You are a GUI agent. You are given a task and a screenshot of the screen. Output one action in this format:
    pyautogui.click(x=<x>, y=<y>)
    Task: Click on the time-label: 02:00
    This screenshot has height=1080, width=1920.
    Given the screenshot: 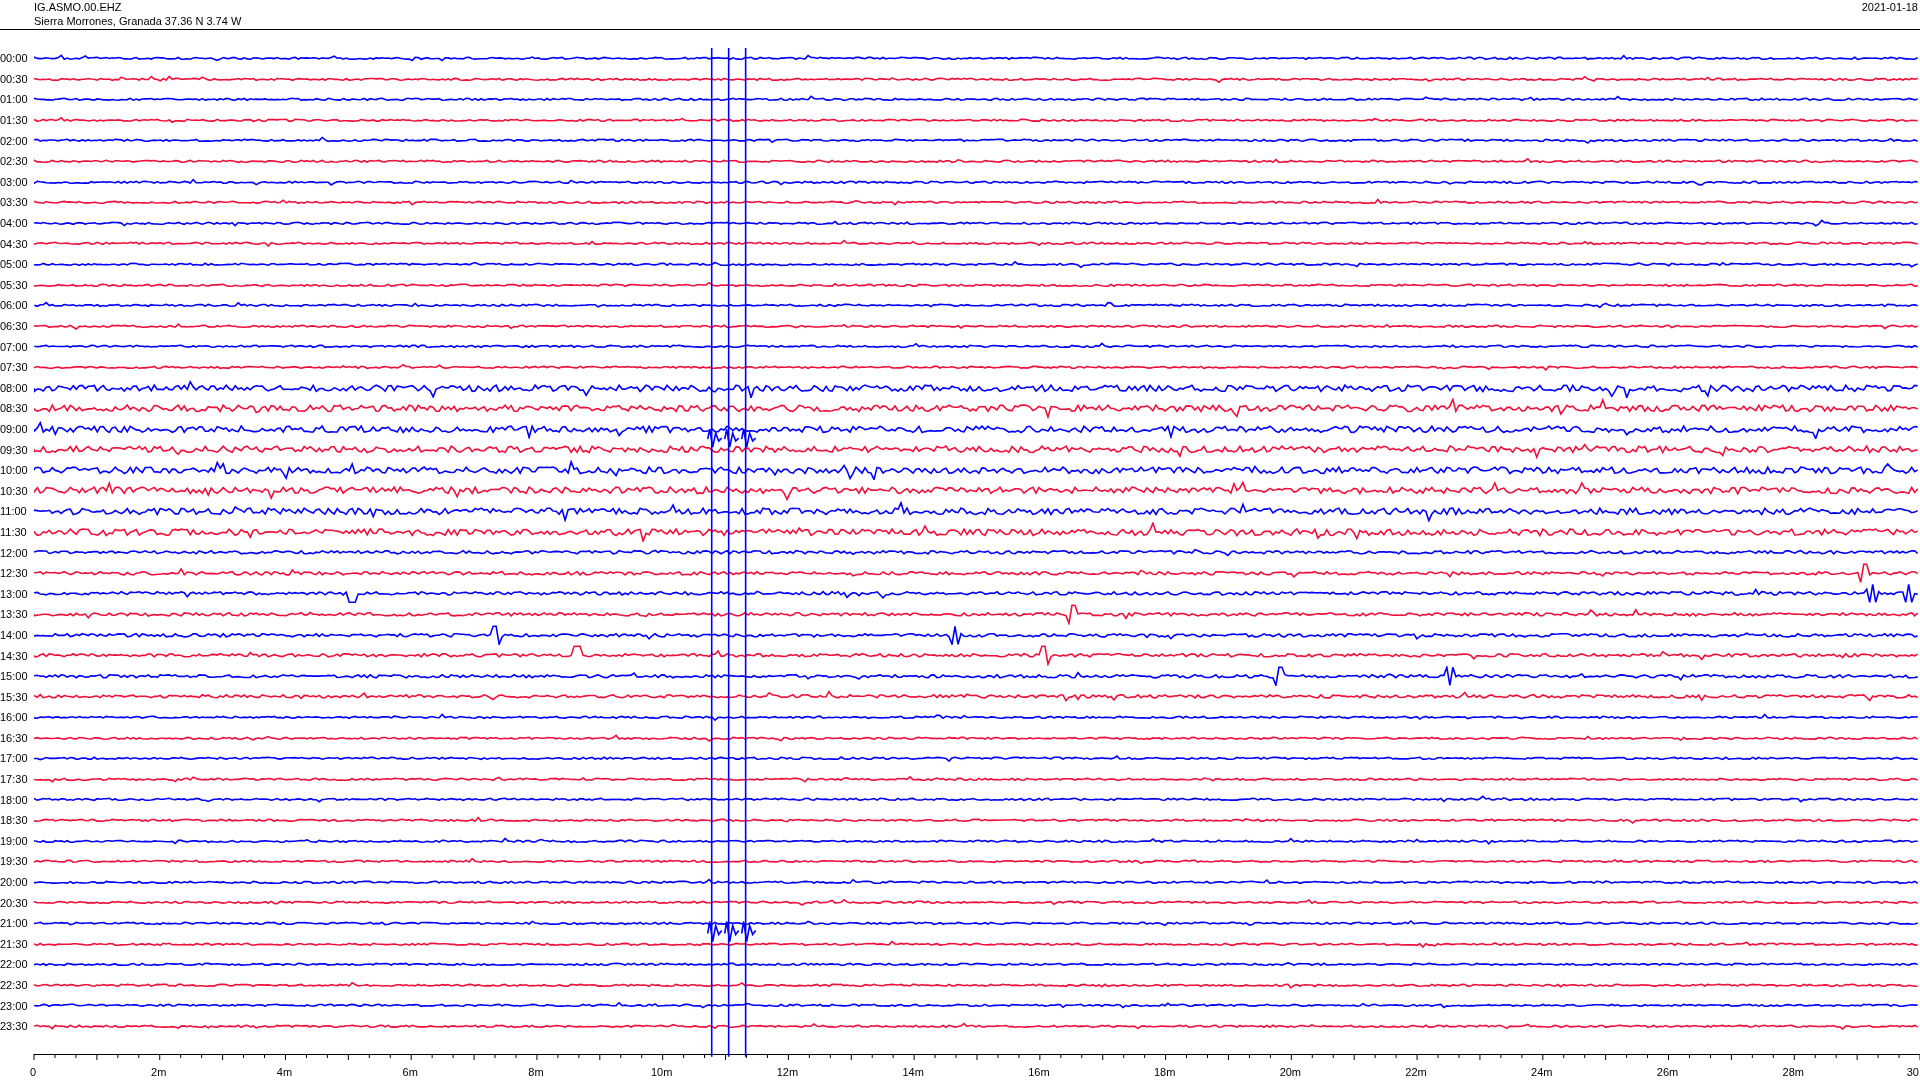 What is the action you would take?
    pyautogui.click(x=14, y=140)
    